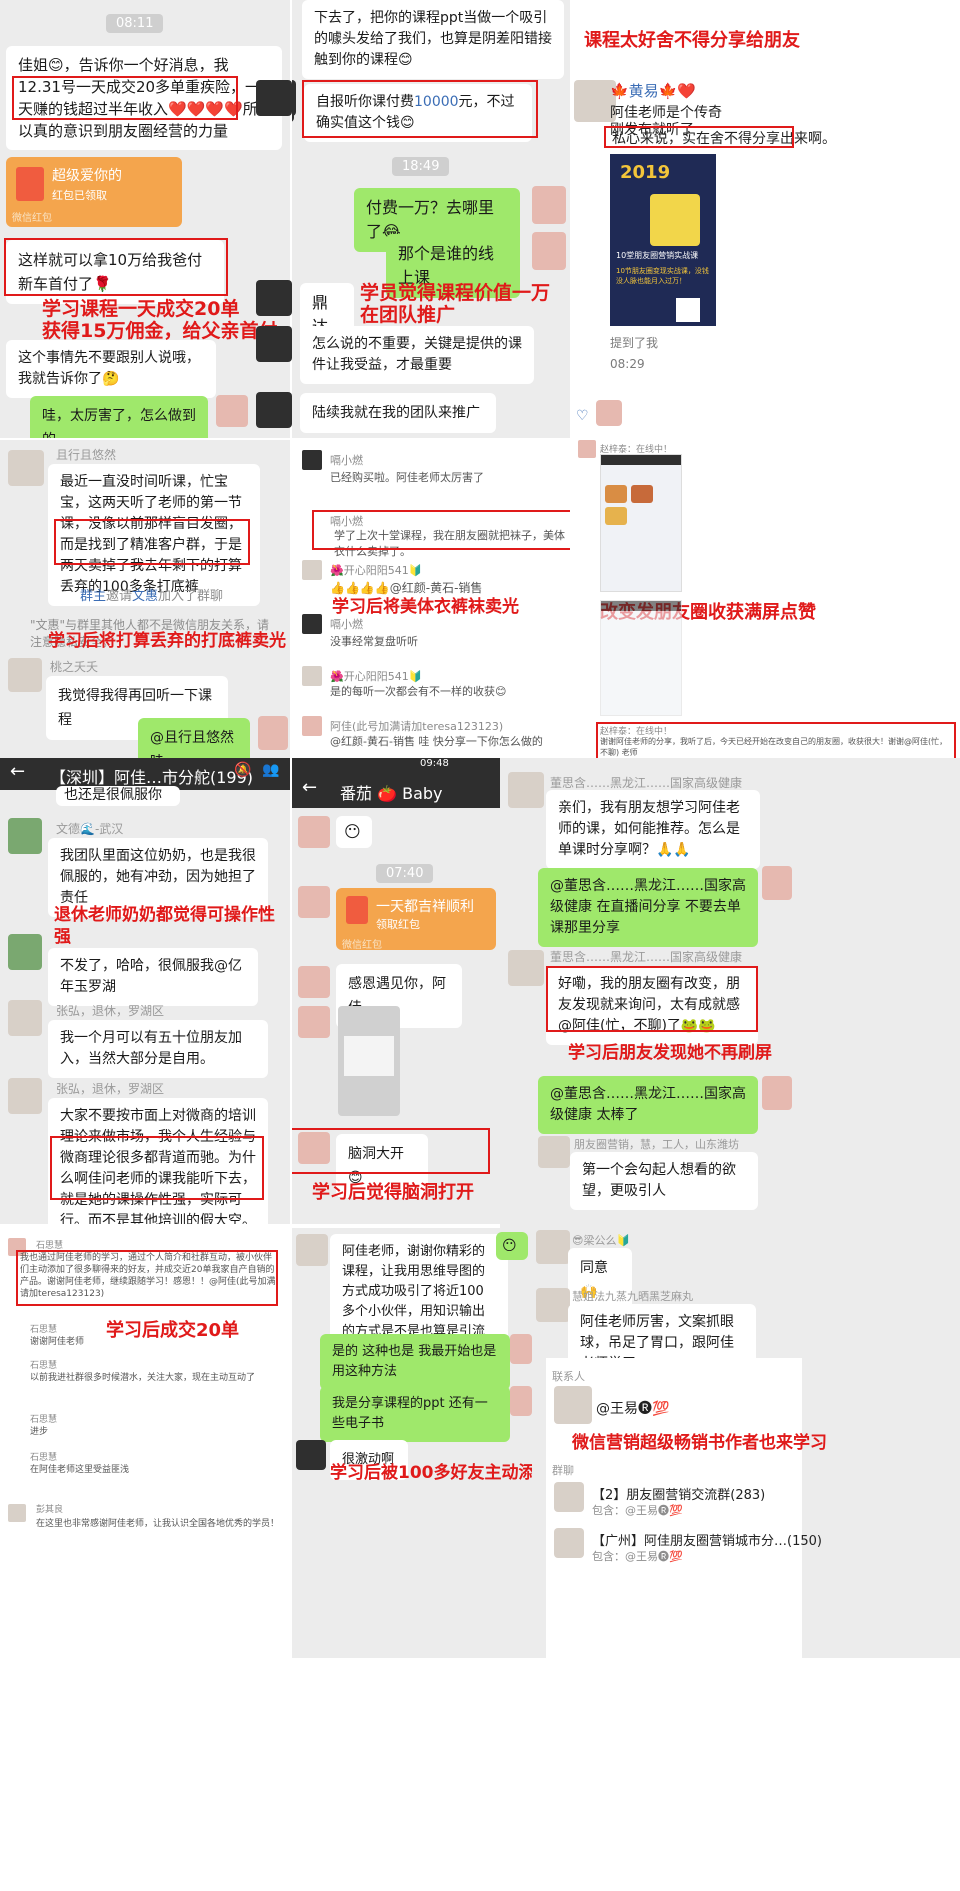 The height and width of the screenshot is (1891, 960). What do you see at coordinates (425, 907) in the screenshot?
I see `red-packet-title: 一天都吉祥顺利` at bounding box center [425, 907].